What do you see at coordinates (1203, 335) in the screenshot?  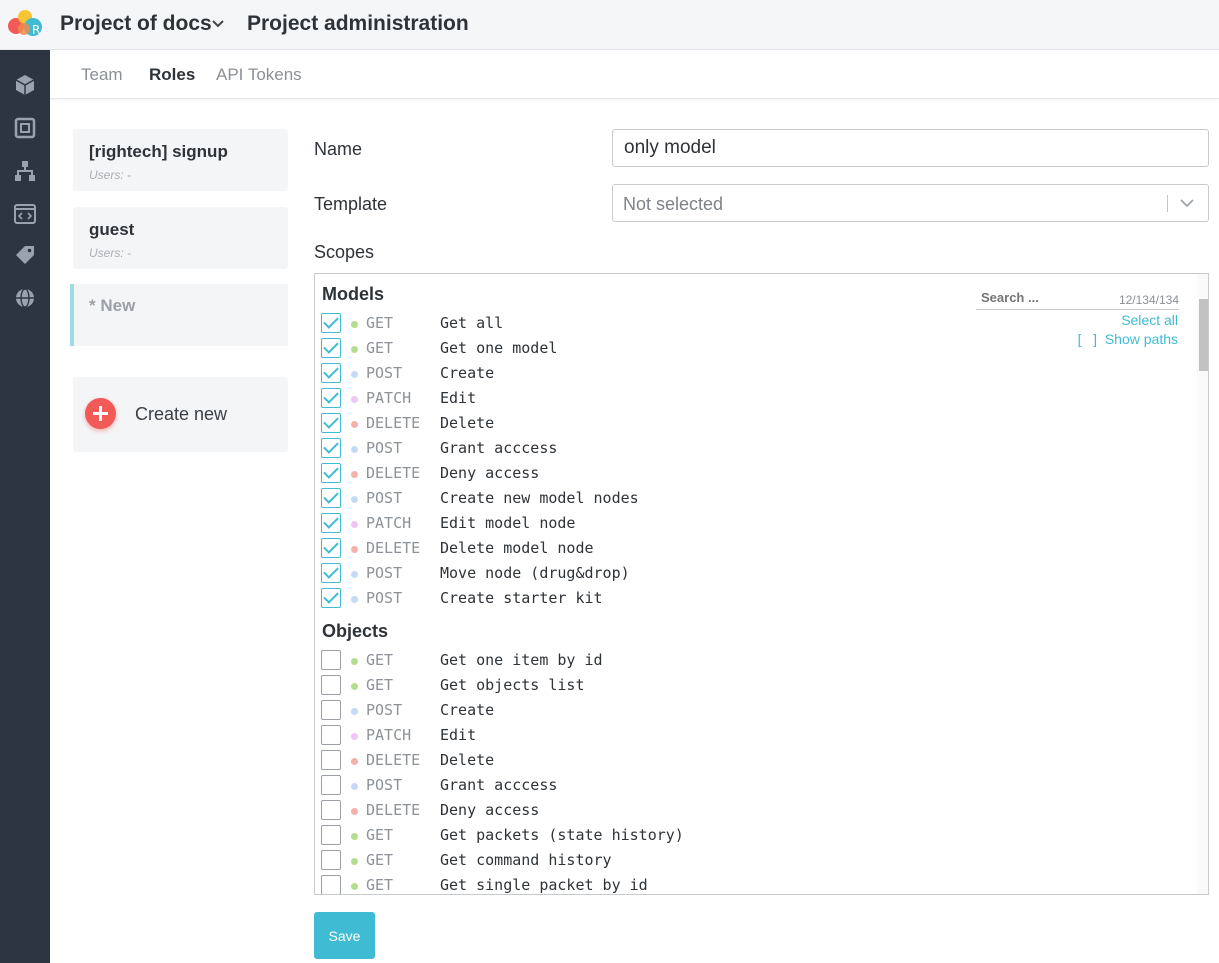 I see `scrollbar-thumb` at bounding box center [1203, 335].